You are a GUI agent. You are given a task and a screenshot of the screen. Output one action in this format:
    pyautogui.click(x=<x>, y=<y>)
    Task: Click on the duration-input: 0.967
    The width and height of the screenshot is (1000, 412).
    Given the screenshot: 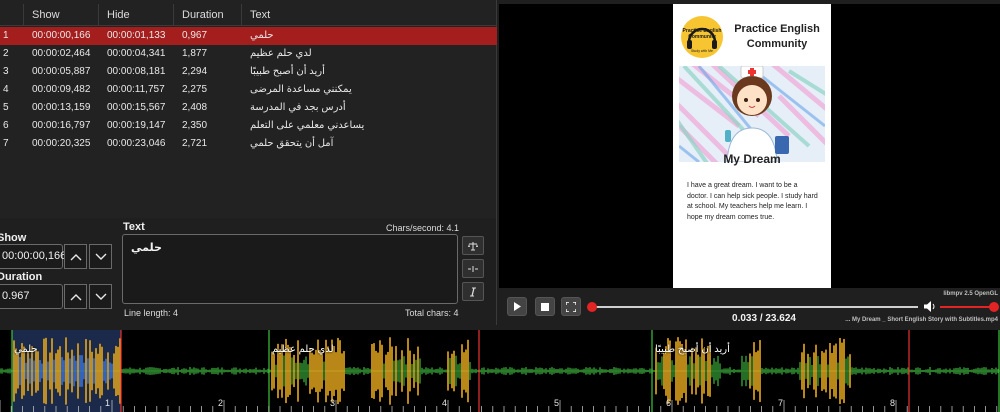 What is the action you would take?
    pyautogui.click(x=31, y=296)
    